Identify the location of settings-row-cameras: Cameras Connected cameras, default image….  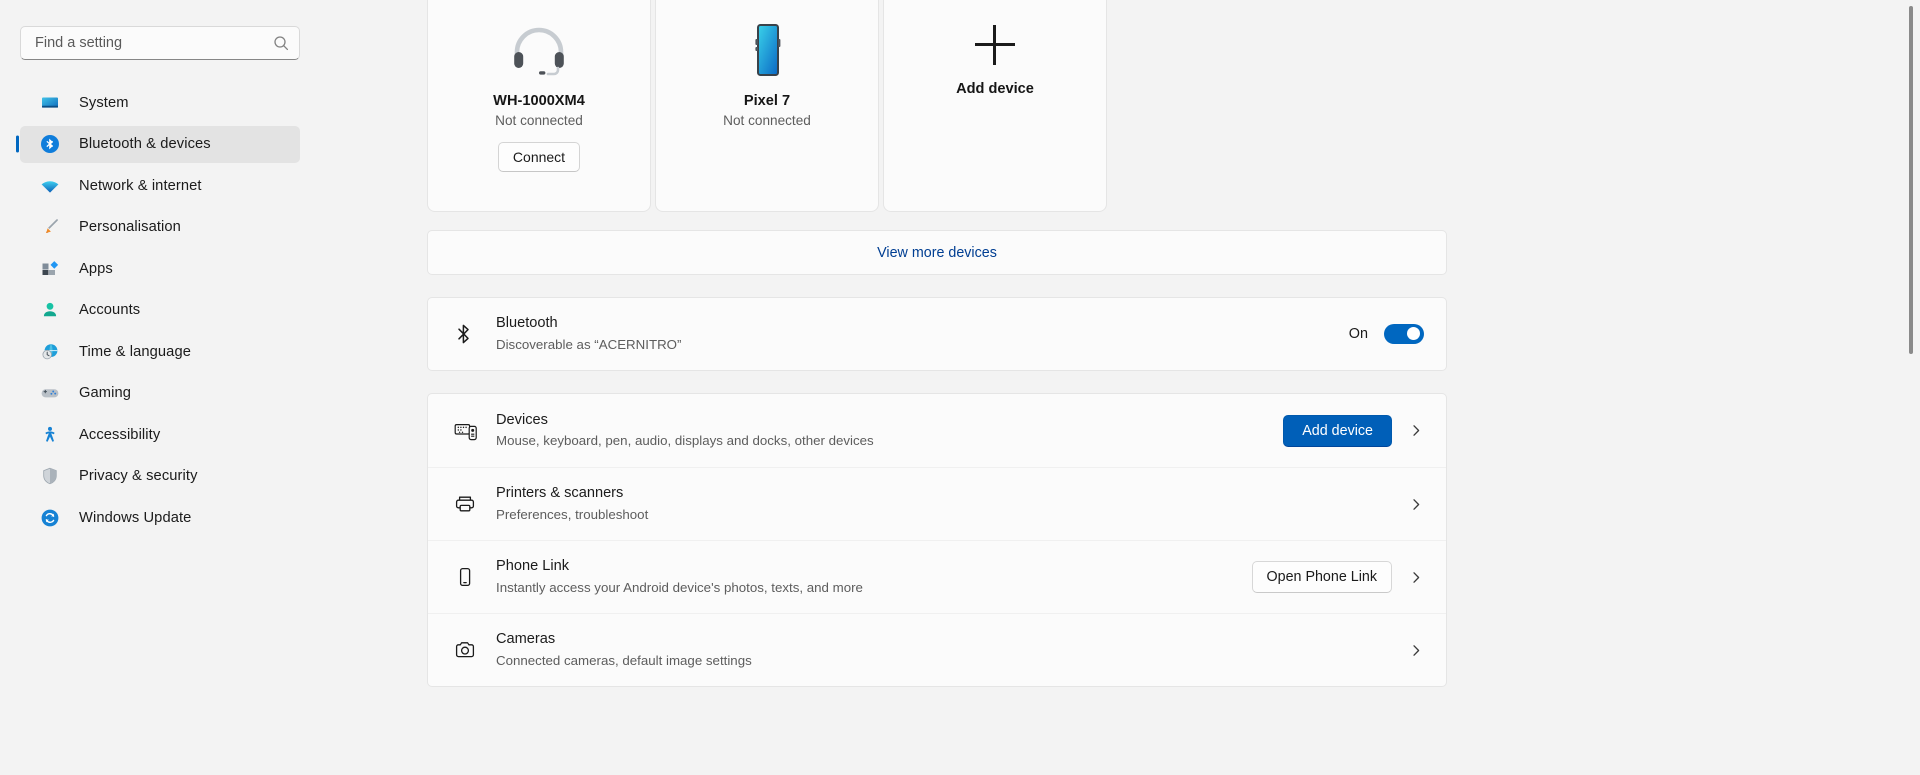
(937, 649).